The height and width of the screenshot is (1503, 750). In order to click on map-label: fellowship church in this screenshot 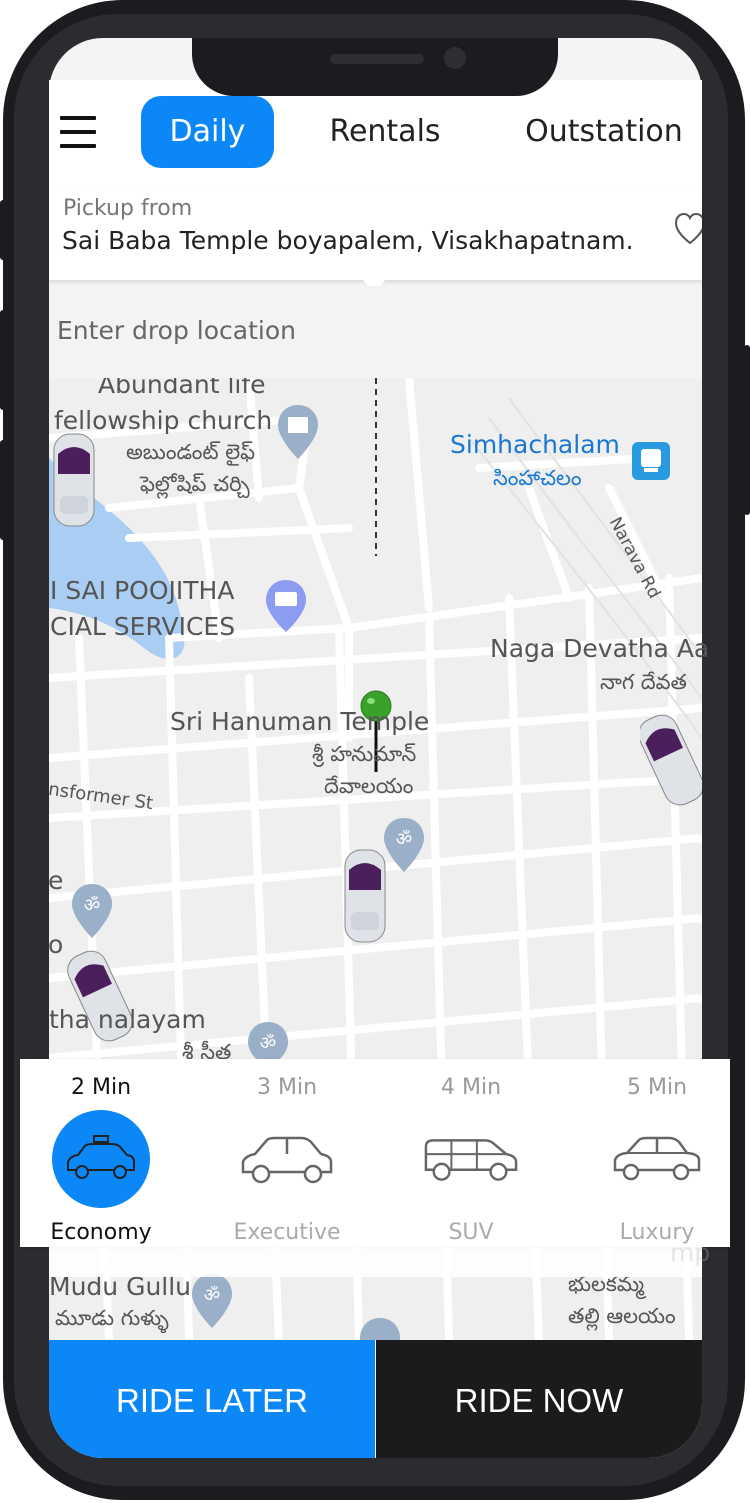, I will do `click(163, 420)`.